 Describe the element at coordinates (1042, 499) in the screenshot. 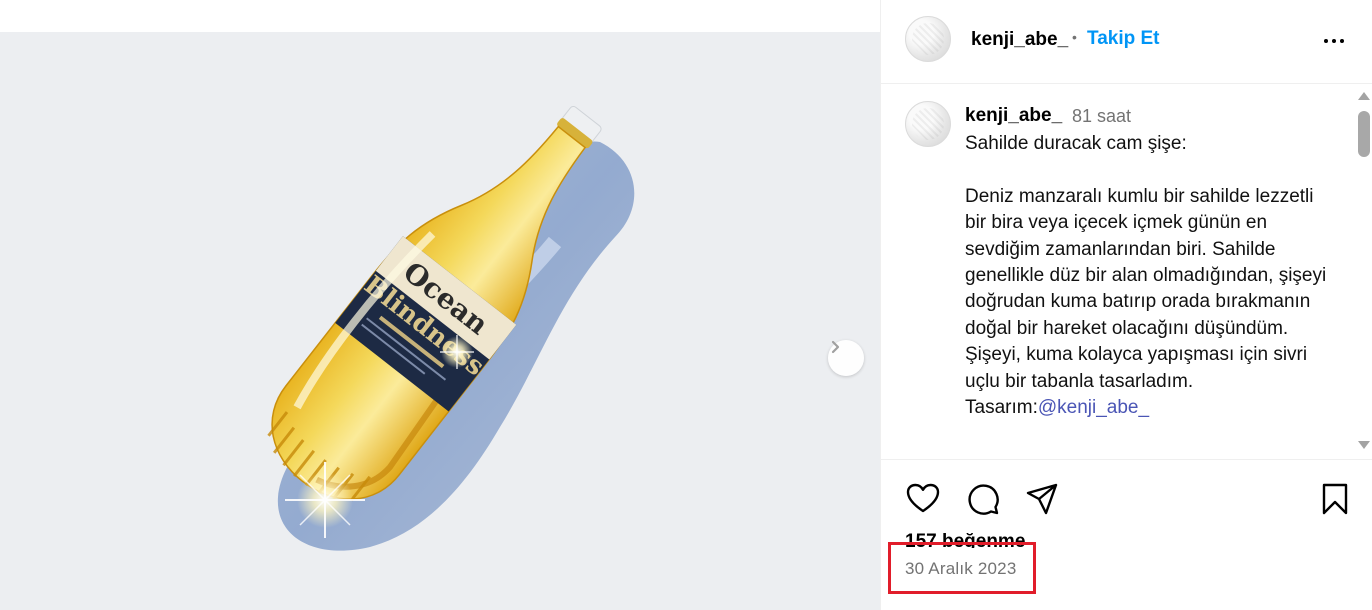

I see `share-icon` at that location.